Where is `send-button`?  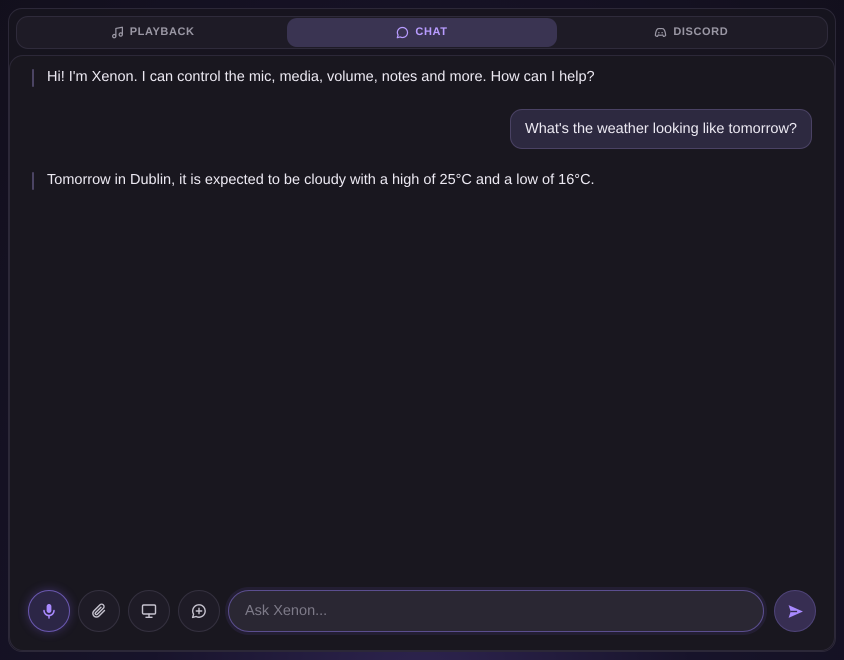
send-button is located at coordinates (795, 611).